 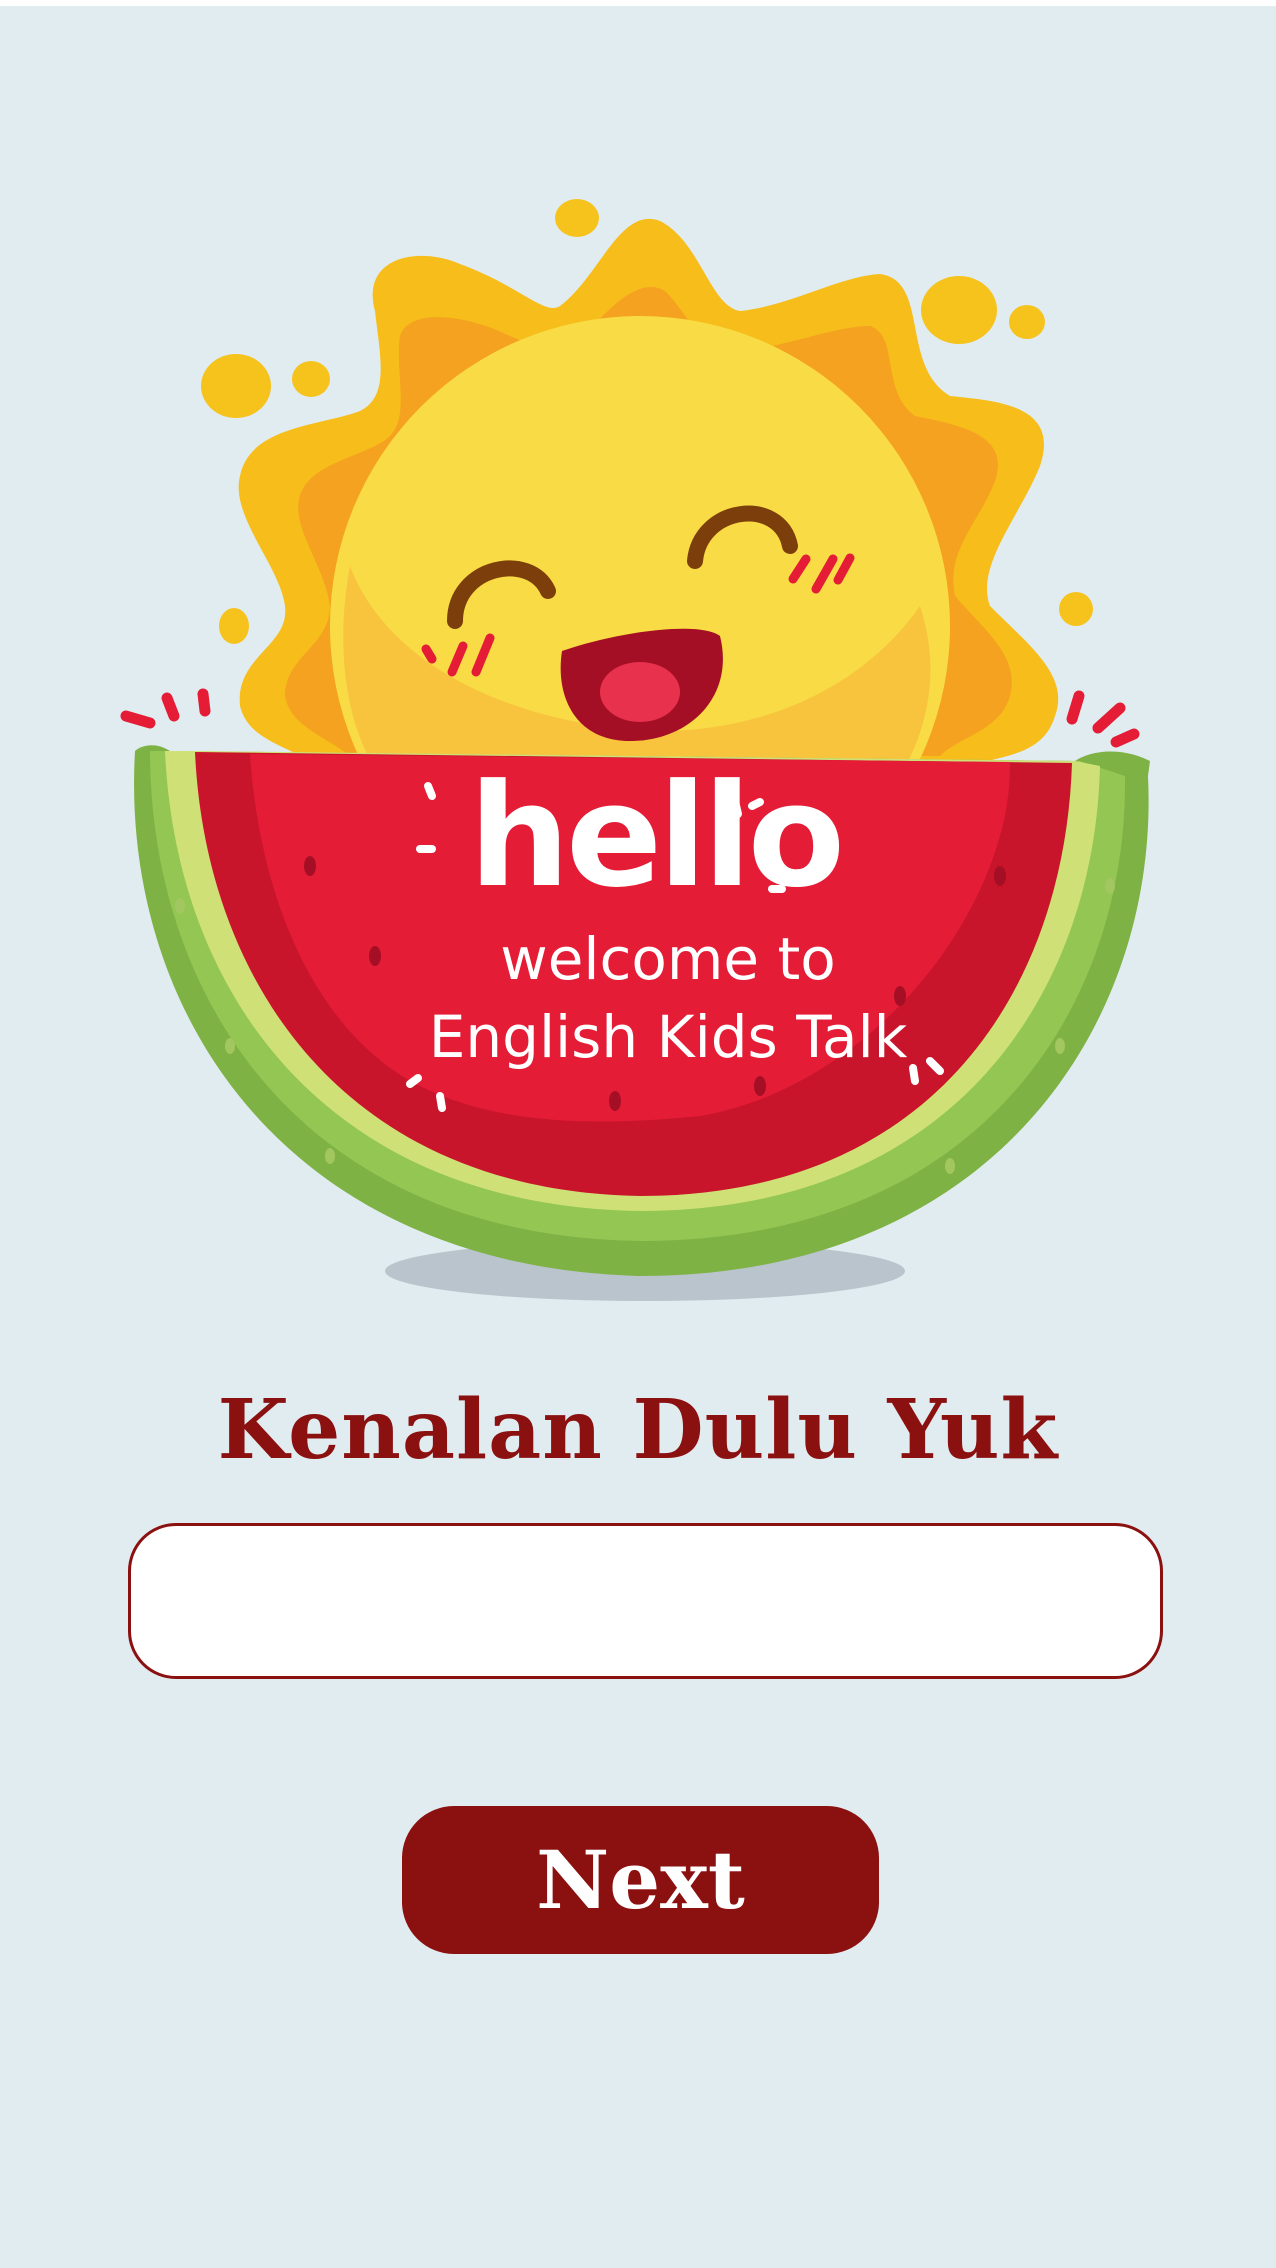 What do you see at coordinates (668, 959) in the screenshot?
I see `welcome-line: welcome to` at bounding box center [668, 959].